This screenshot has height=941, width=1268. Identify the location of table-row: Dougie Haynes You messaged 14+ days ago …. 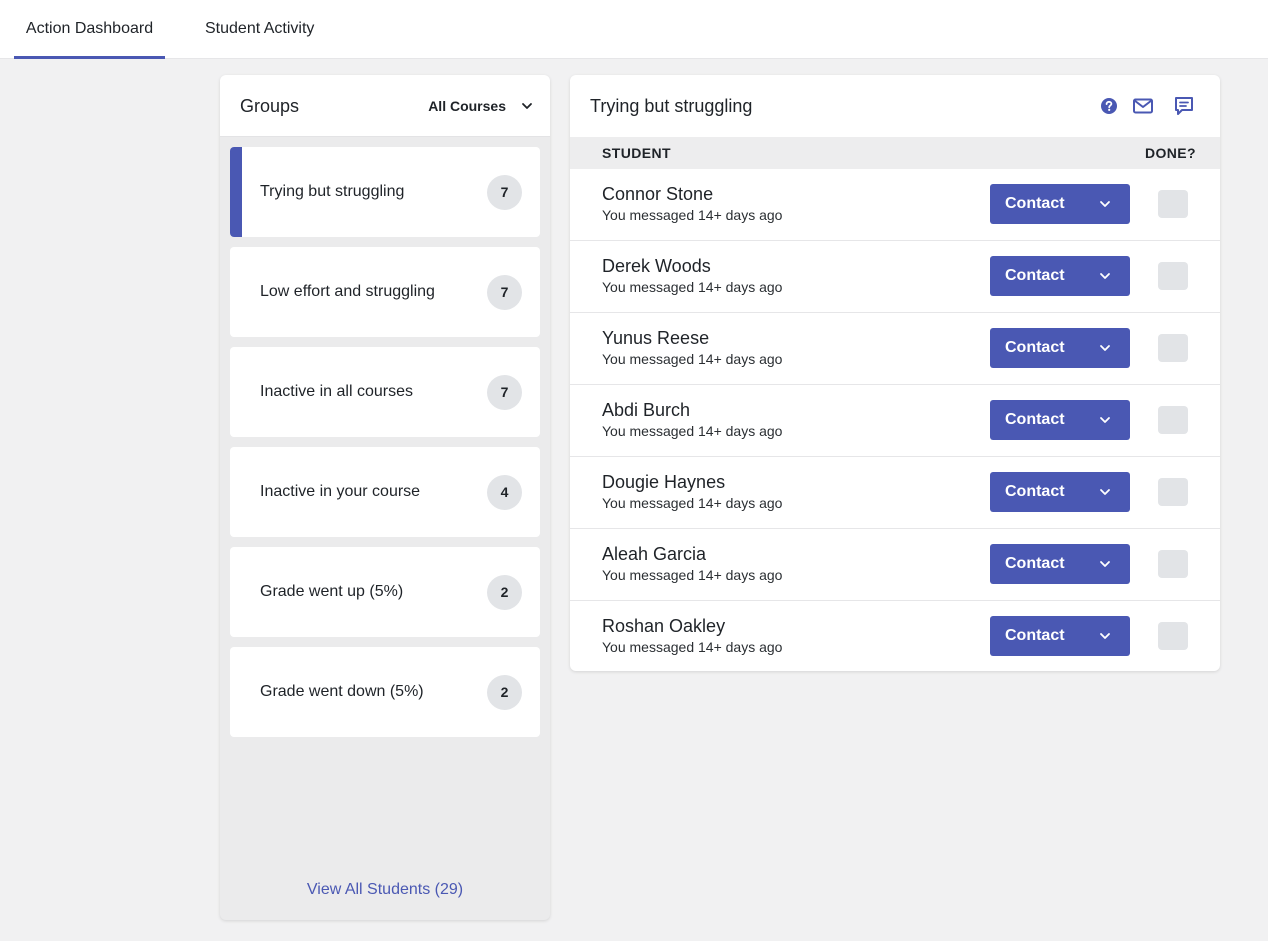
(895, 493).